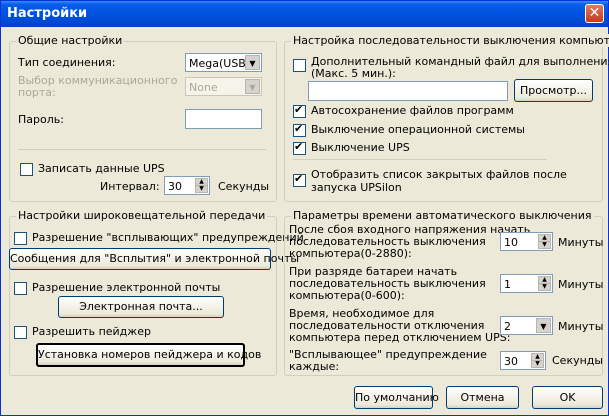 The height and width of the screenshot is (416, 609). Describe the element at coordinates (567, 397) in the screenshot. I see `ok-button: OK` at that location.